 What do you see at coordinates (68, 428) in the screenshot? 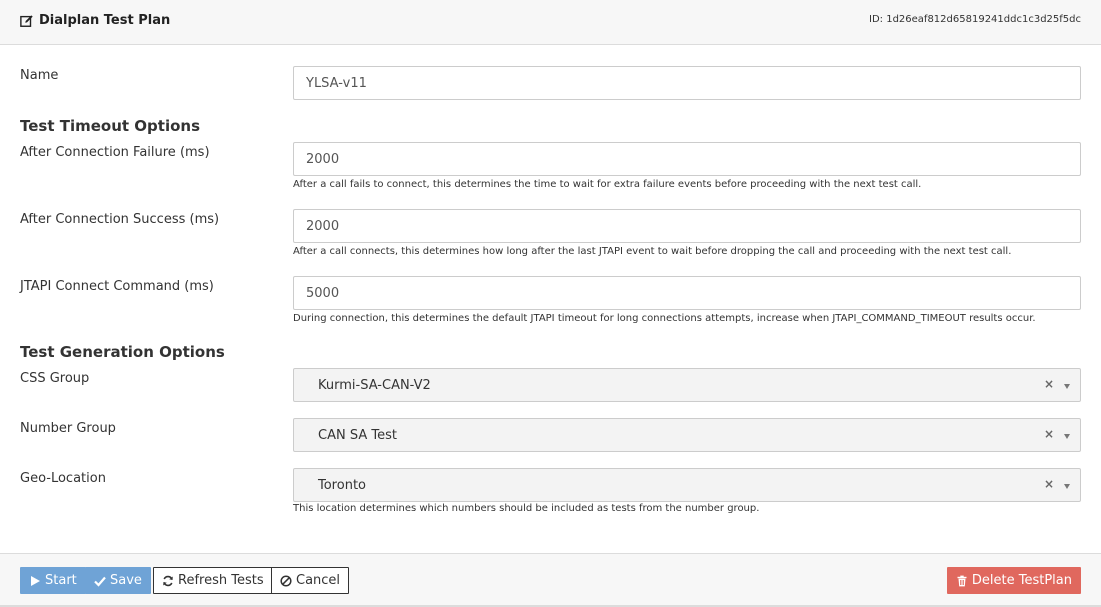
I see `number-group-label: Number Group` at bounding box center [68, 428].